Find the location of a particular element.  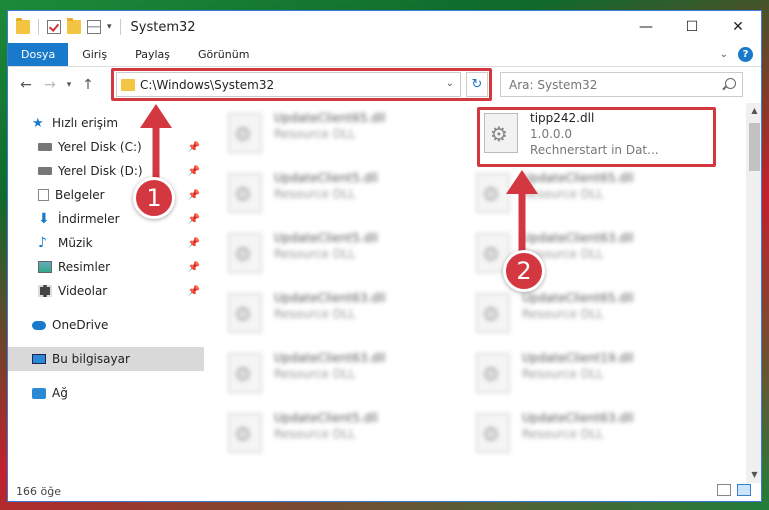

sidebar-item-pictures: Resimler 📌 is located at coordinates (106, 267).